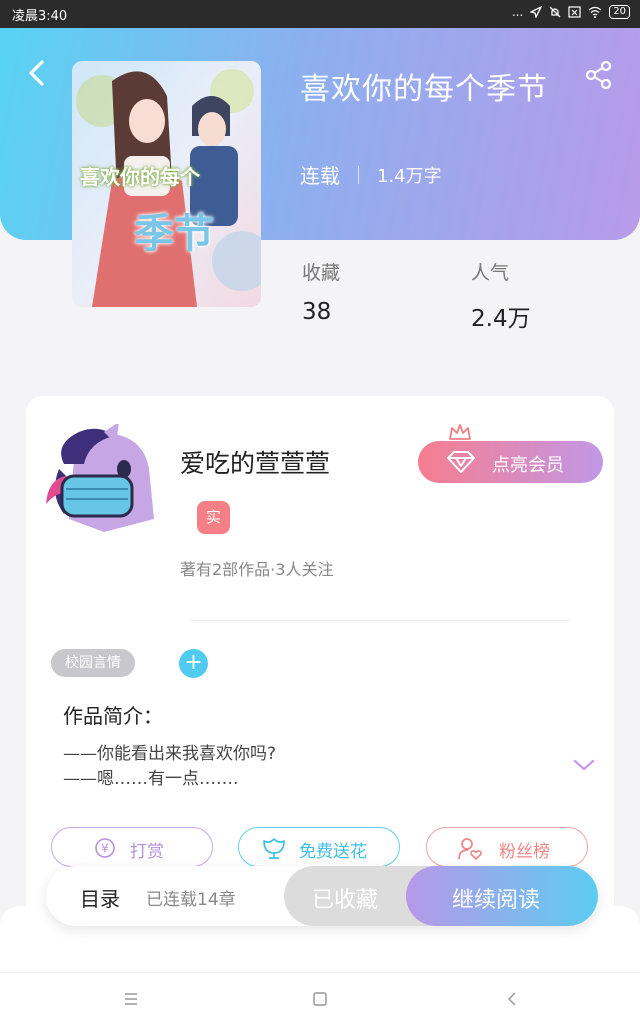 Image resolution: width=640 pixels, height=1025 pixels. What do you see at coordinates (524, 852) in the screenshot?
I see `fan-ranking-label: 粉丝榜` at bounding box center [524, 852].